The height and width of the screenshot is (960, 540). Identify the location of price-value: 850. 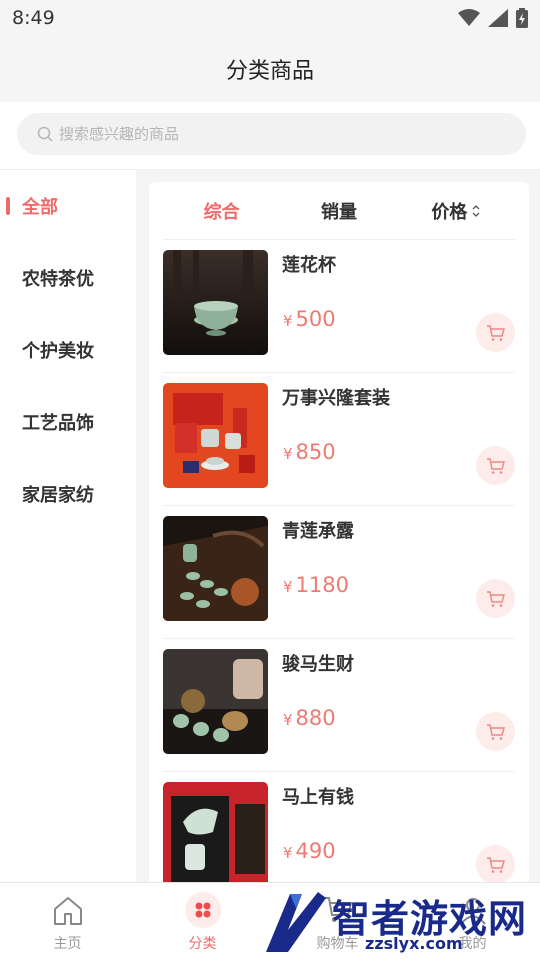
(315, 452).